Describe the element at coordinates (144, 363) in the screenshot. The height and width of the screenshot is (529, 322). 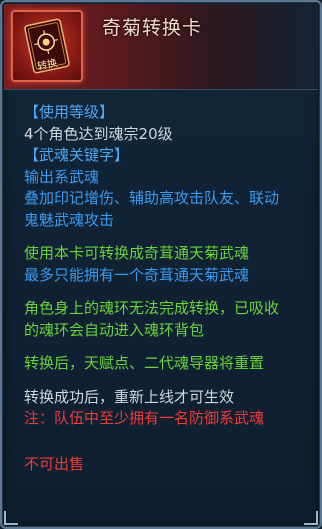
I see `reset-line: 转换后，天赋点、二代魂导器将重置` at that location.